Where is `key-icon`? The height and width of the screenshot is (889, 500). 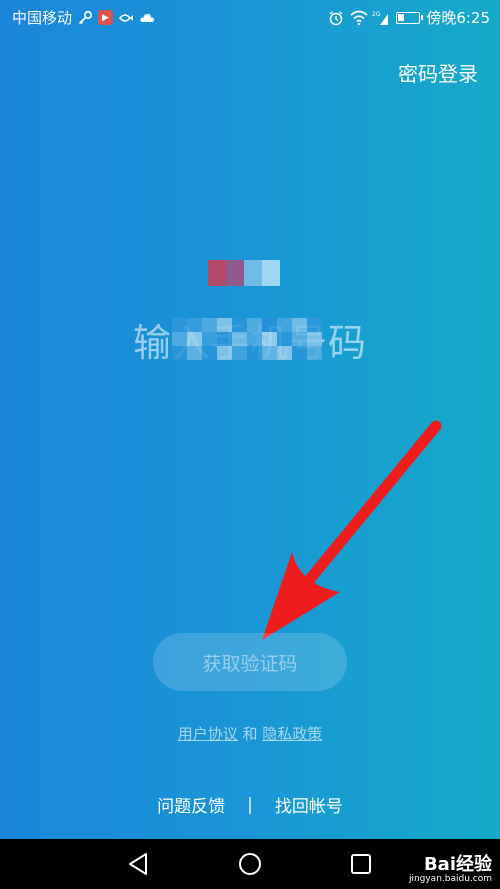 key-icon is located at coordinates (85, 18).